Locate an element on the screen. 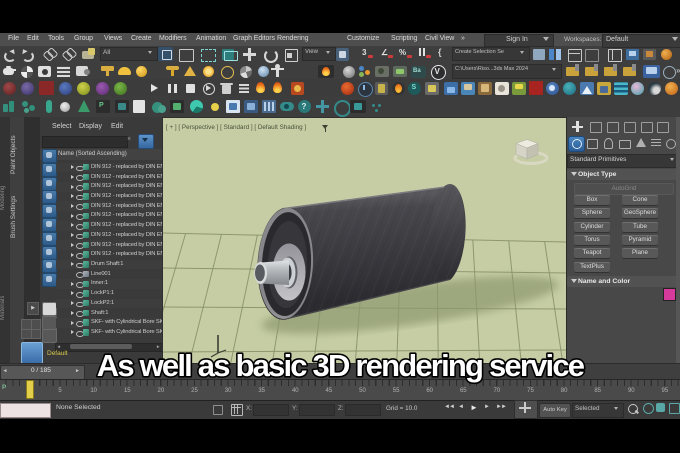 This screenshot has width=680, height=453. svg-text:As well as basic 3D rendering: As well as basic 3D rendering service is located at coordinates (341, 365).